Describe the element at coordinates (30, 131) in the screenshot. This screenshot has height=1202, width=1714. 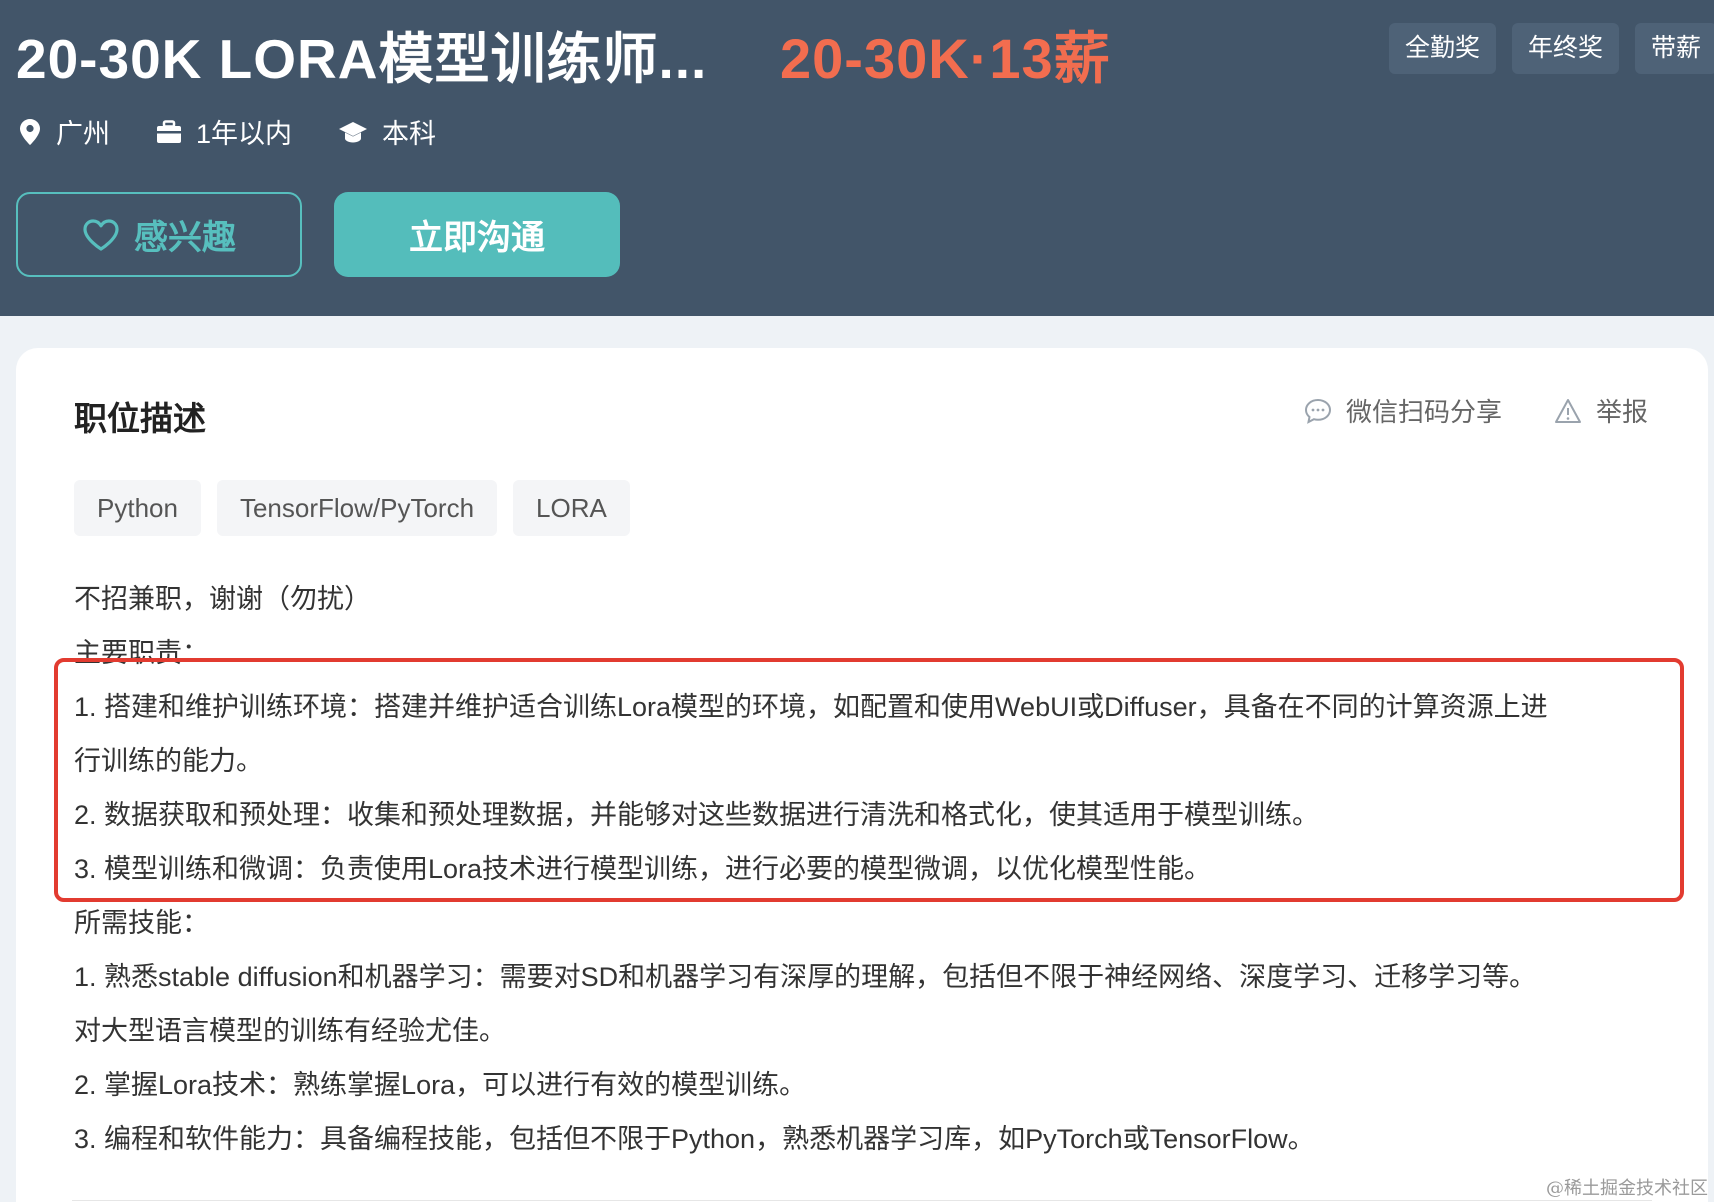
I see `location-pin-icon` at that location.